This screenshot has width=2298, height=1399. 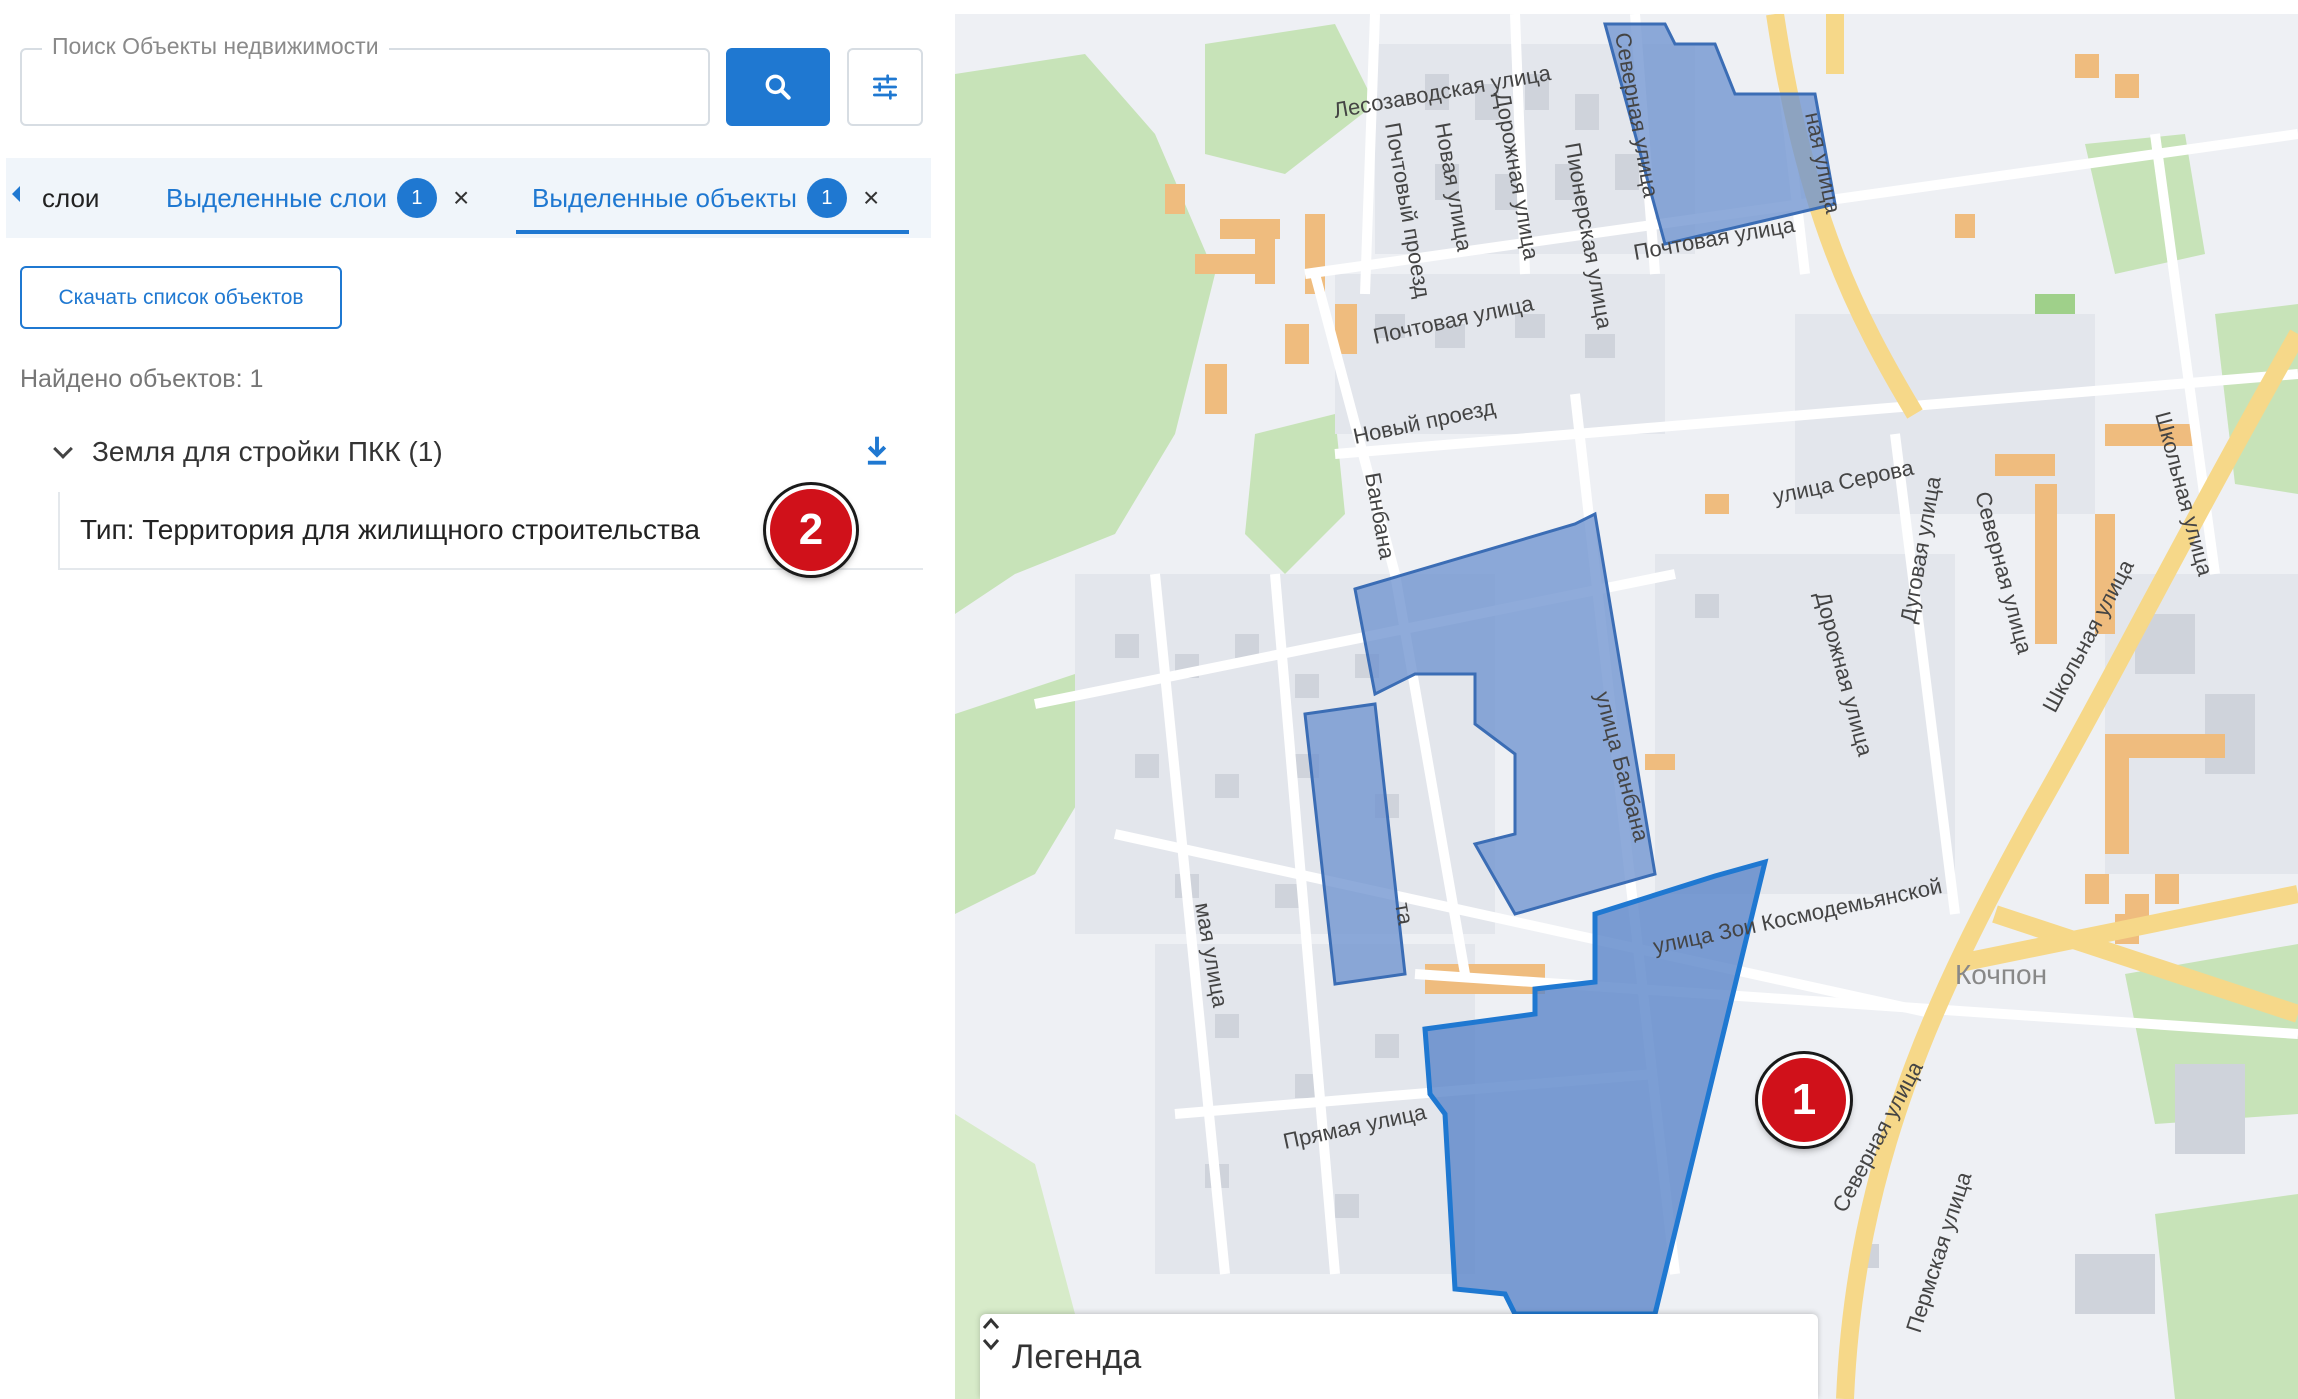 I want to click on tab-layers: слои, so click(x=70, y=198).